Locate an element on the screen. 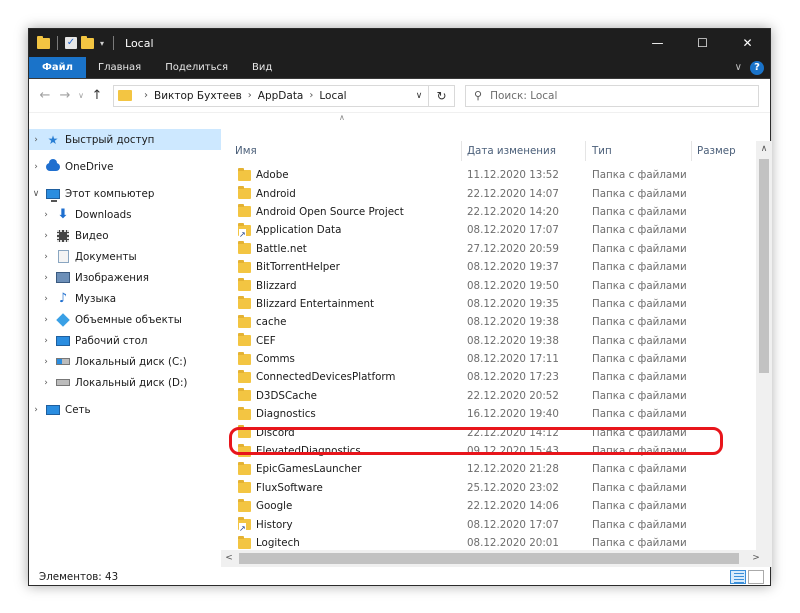 Image resolution: width=800 pixels, height=613 pixels. nav-item-disk-d: › Локальный диск (D:) is located at coordinates (125, 382).